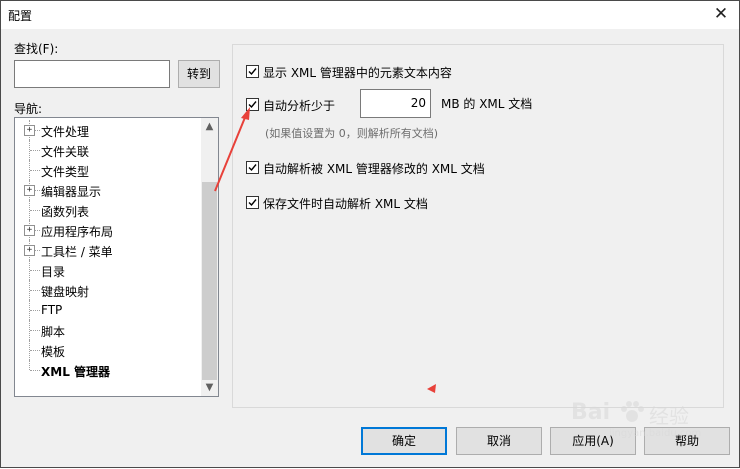 The height and width of the screenshot is (469, 740). I want to click on baidu-watermark: Bai 经验 jingyan.baidu.com, so click(653, 422).